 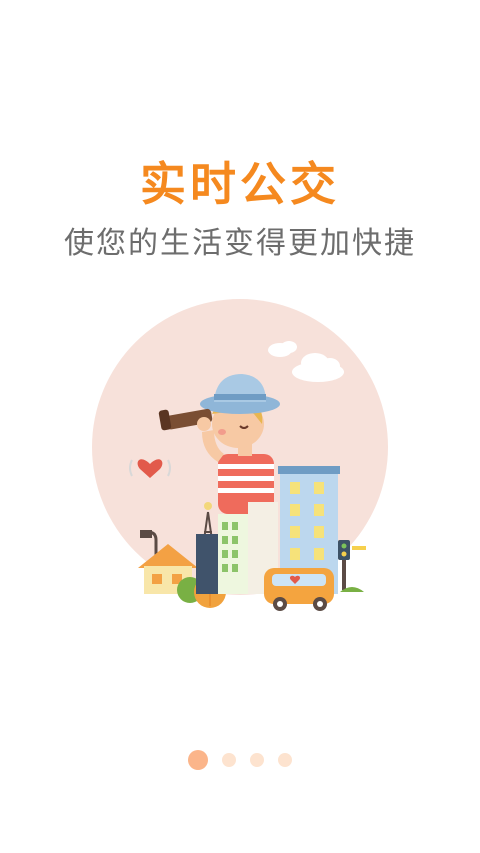 What do you see at coordinates (207, 564) in the screenshot?
I see `dark-building` at bounding box center [207, 564].